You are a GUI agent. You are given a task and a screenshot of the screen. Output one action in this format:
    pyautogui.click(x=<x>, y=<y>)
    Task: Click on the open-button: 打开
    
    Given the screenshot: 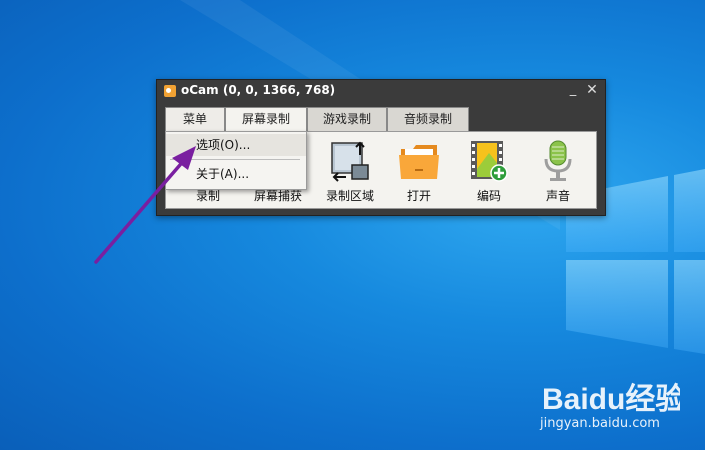 What is the action you would take?
    pyautogui.click(x=419, y=170)
    